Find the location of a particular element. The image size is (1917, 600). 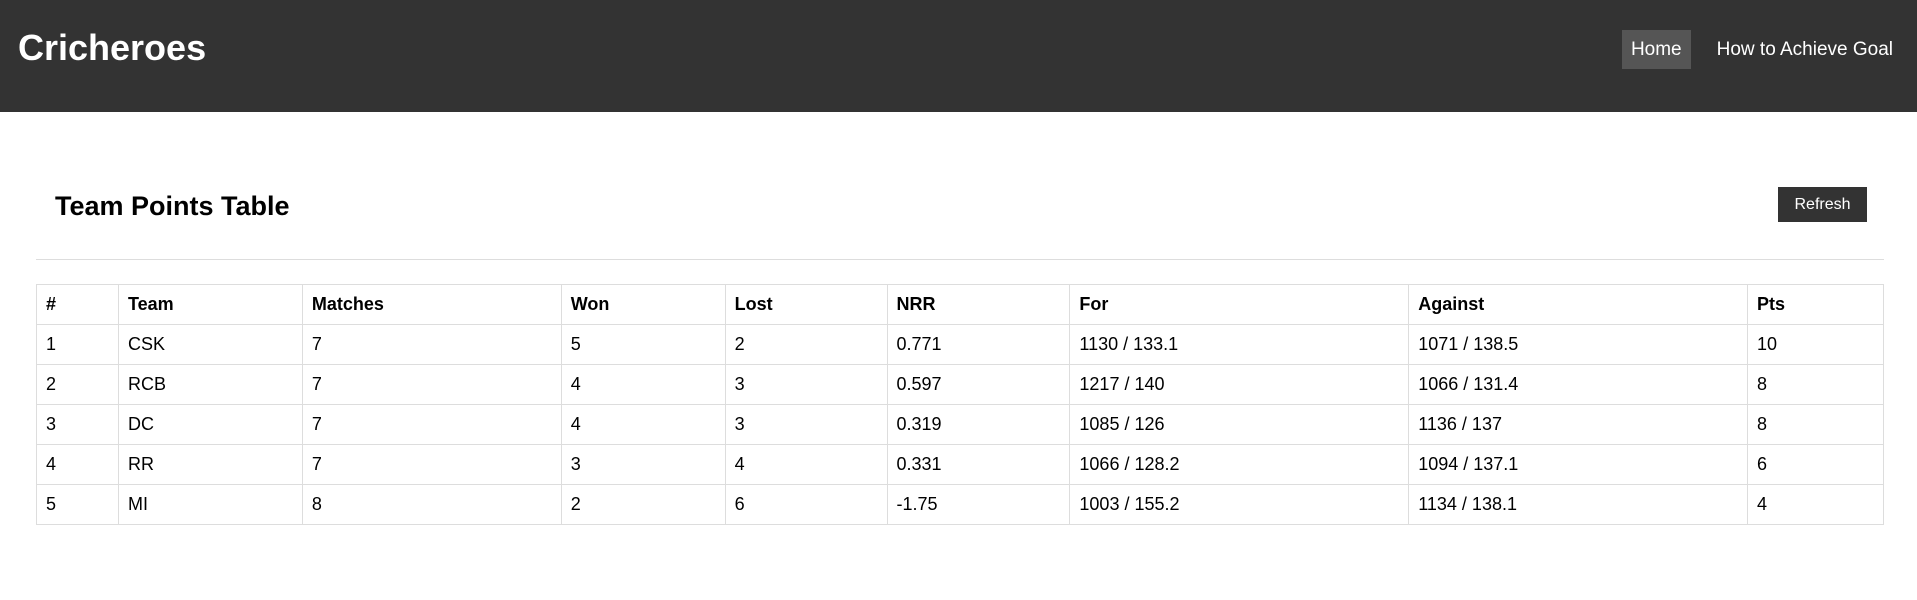

brand-title: Cricheroes is located at coordinates (112, 48).